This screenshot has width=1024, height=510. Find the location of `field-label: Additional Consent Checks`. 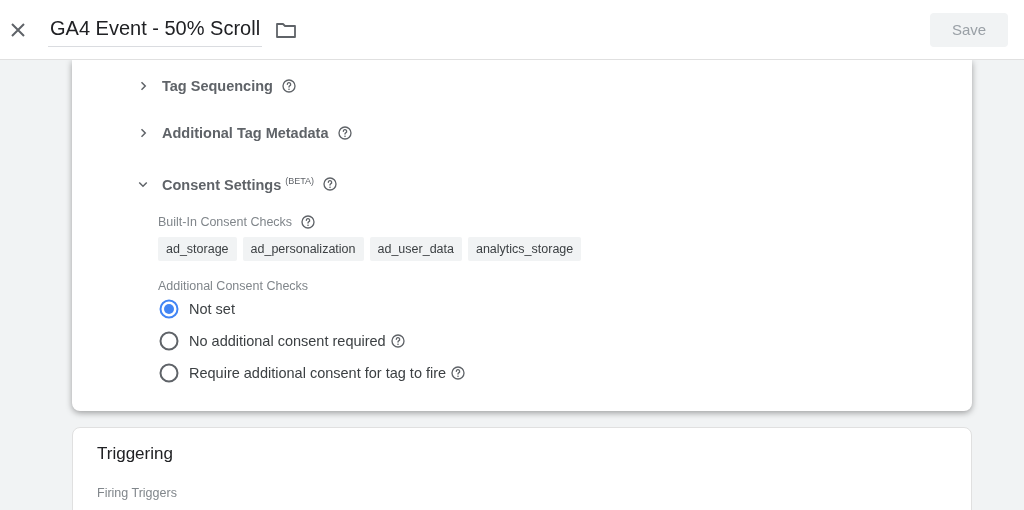

field-label: Additional Consent Checks is located at coordinates (233, 286).